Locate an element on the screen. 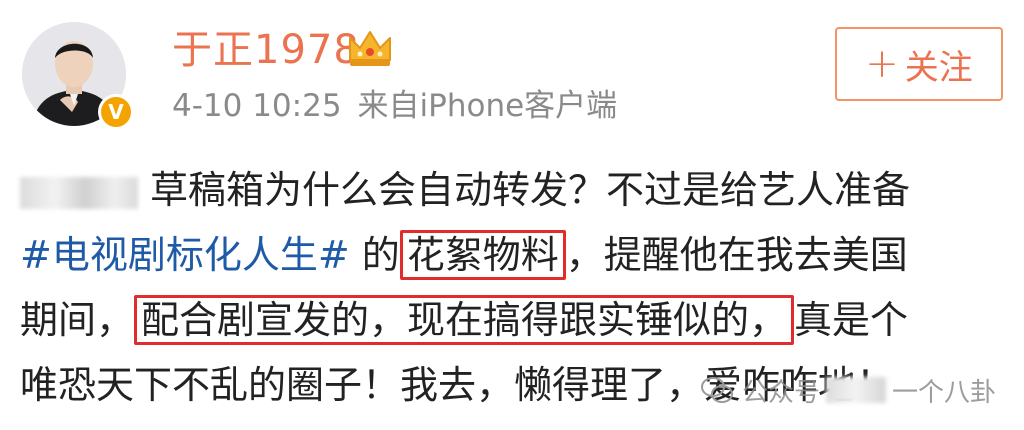  plus-icon: + is located at coordinates (882, 64).